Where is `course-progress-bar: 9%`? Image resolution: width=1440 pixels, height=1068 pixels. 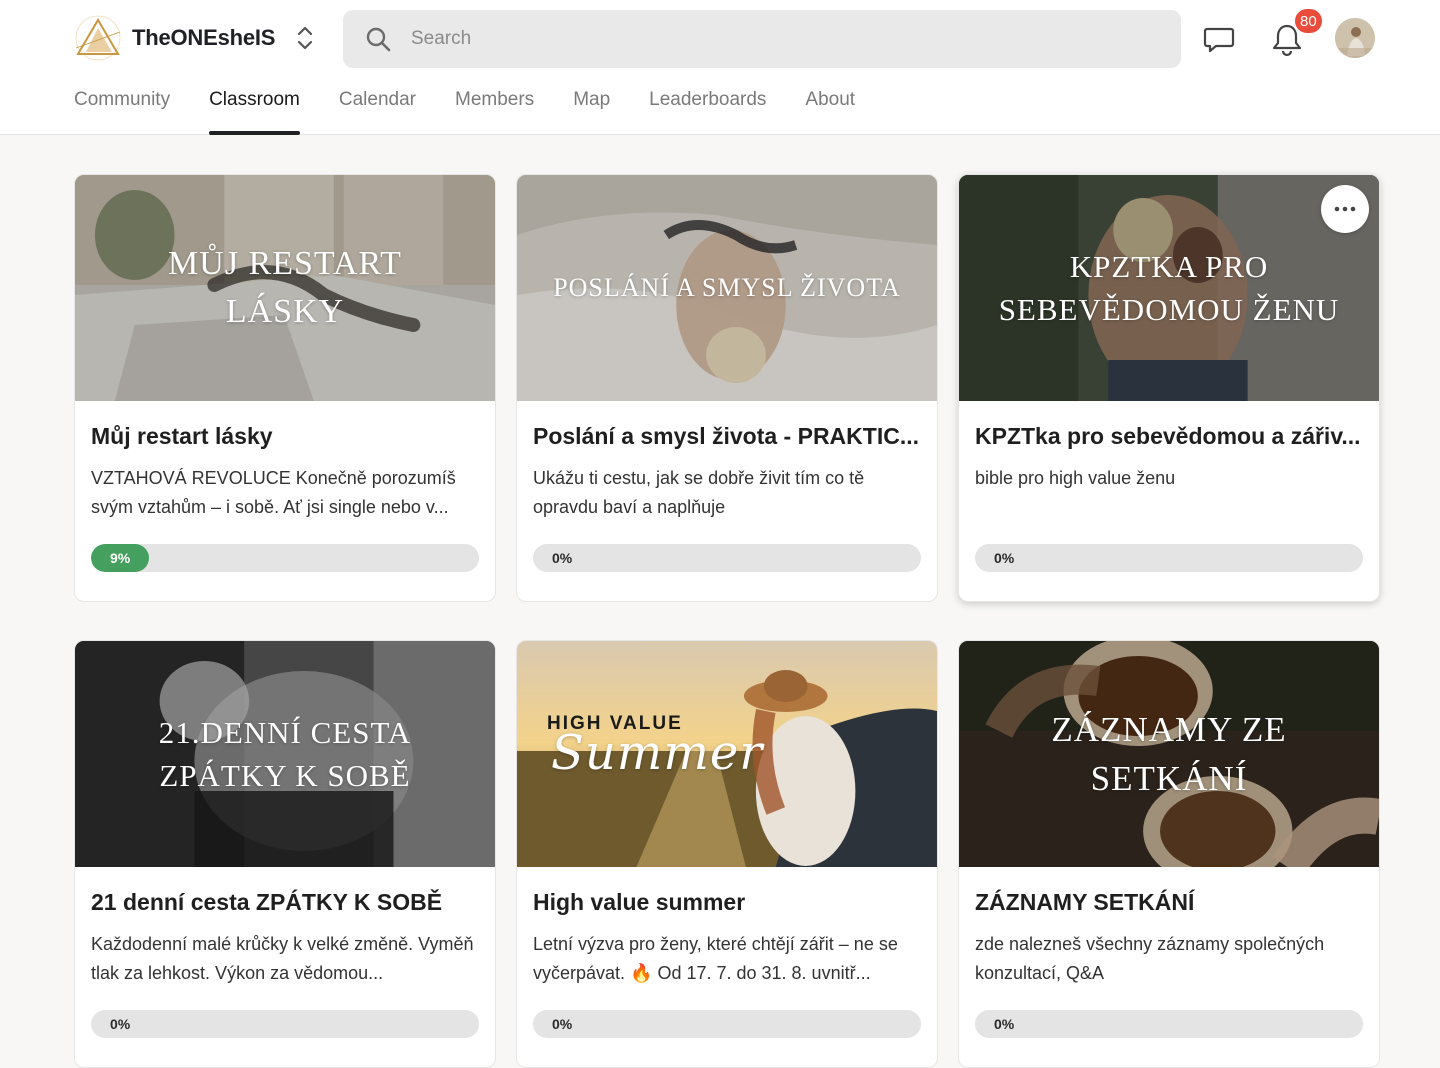 course-progress-bar: 9% is located at coordinates (285, 558).